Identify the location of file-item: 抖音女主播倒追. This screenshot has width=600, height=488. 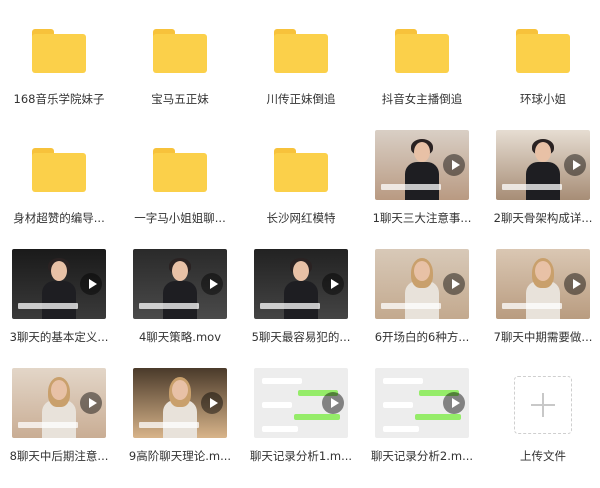
(422, 59).